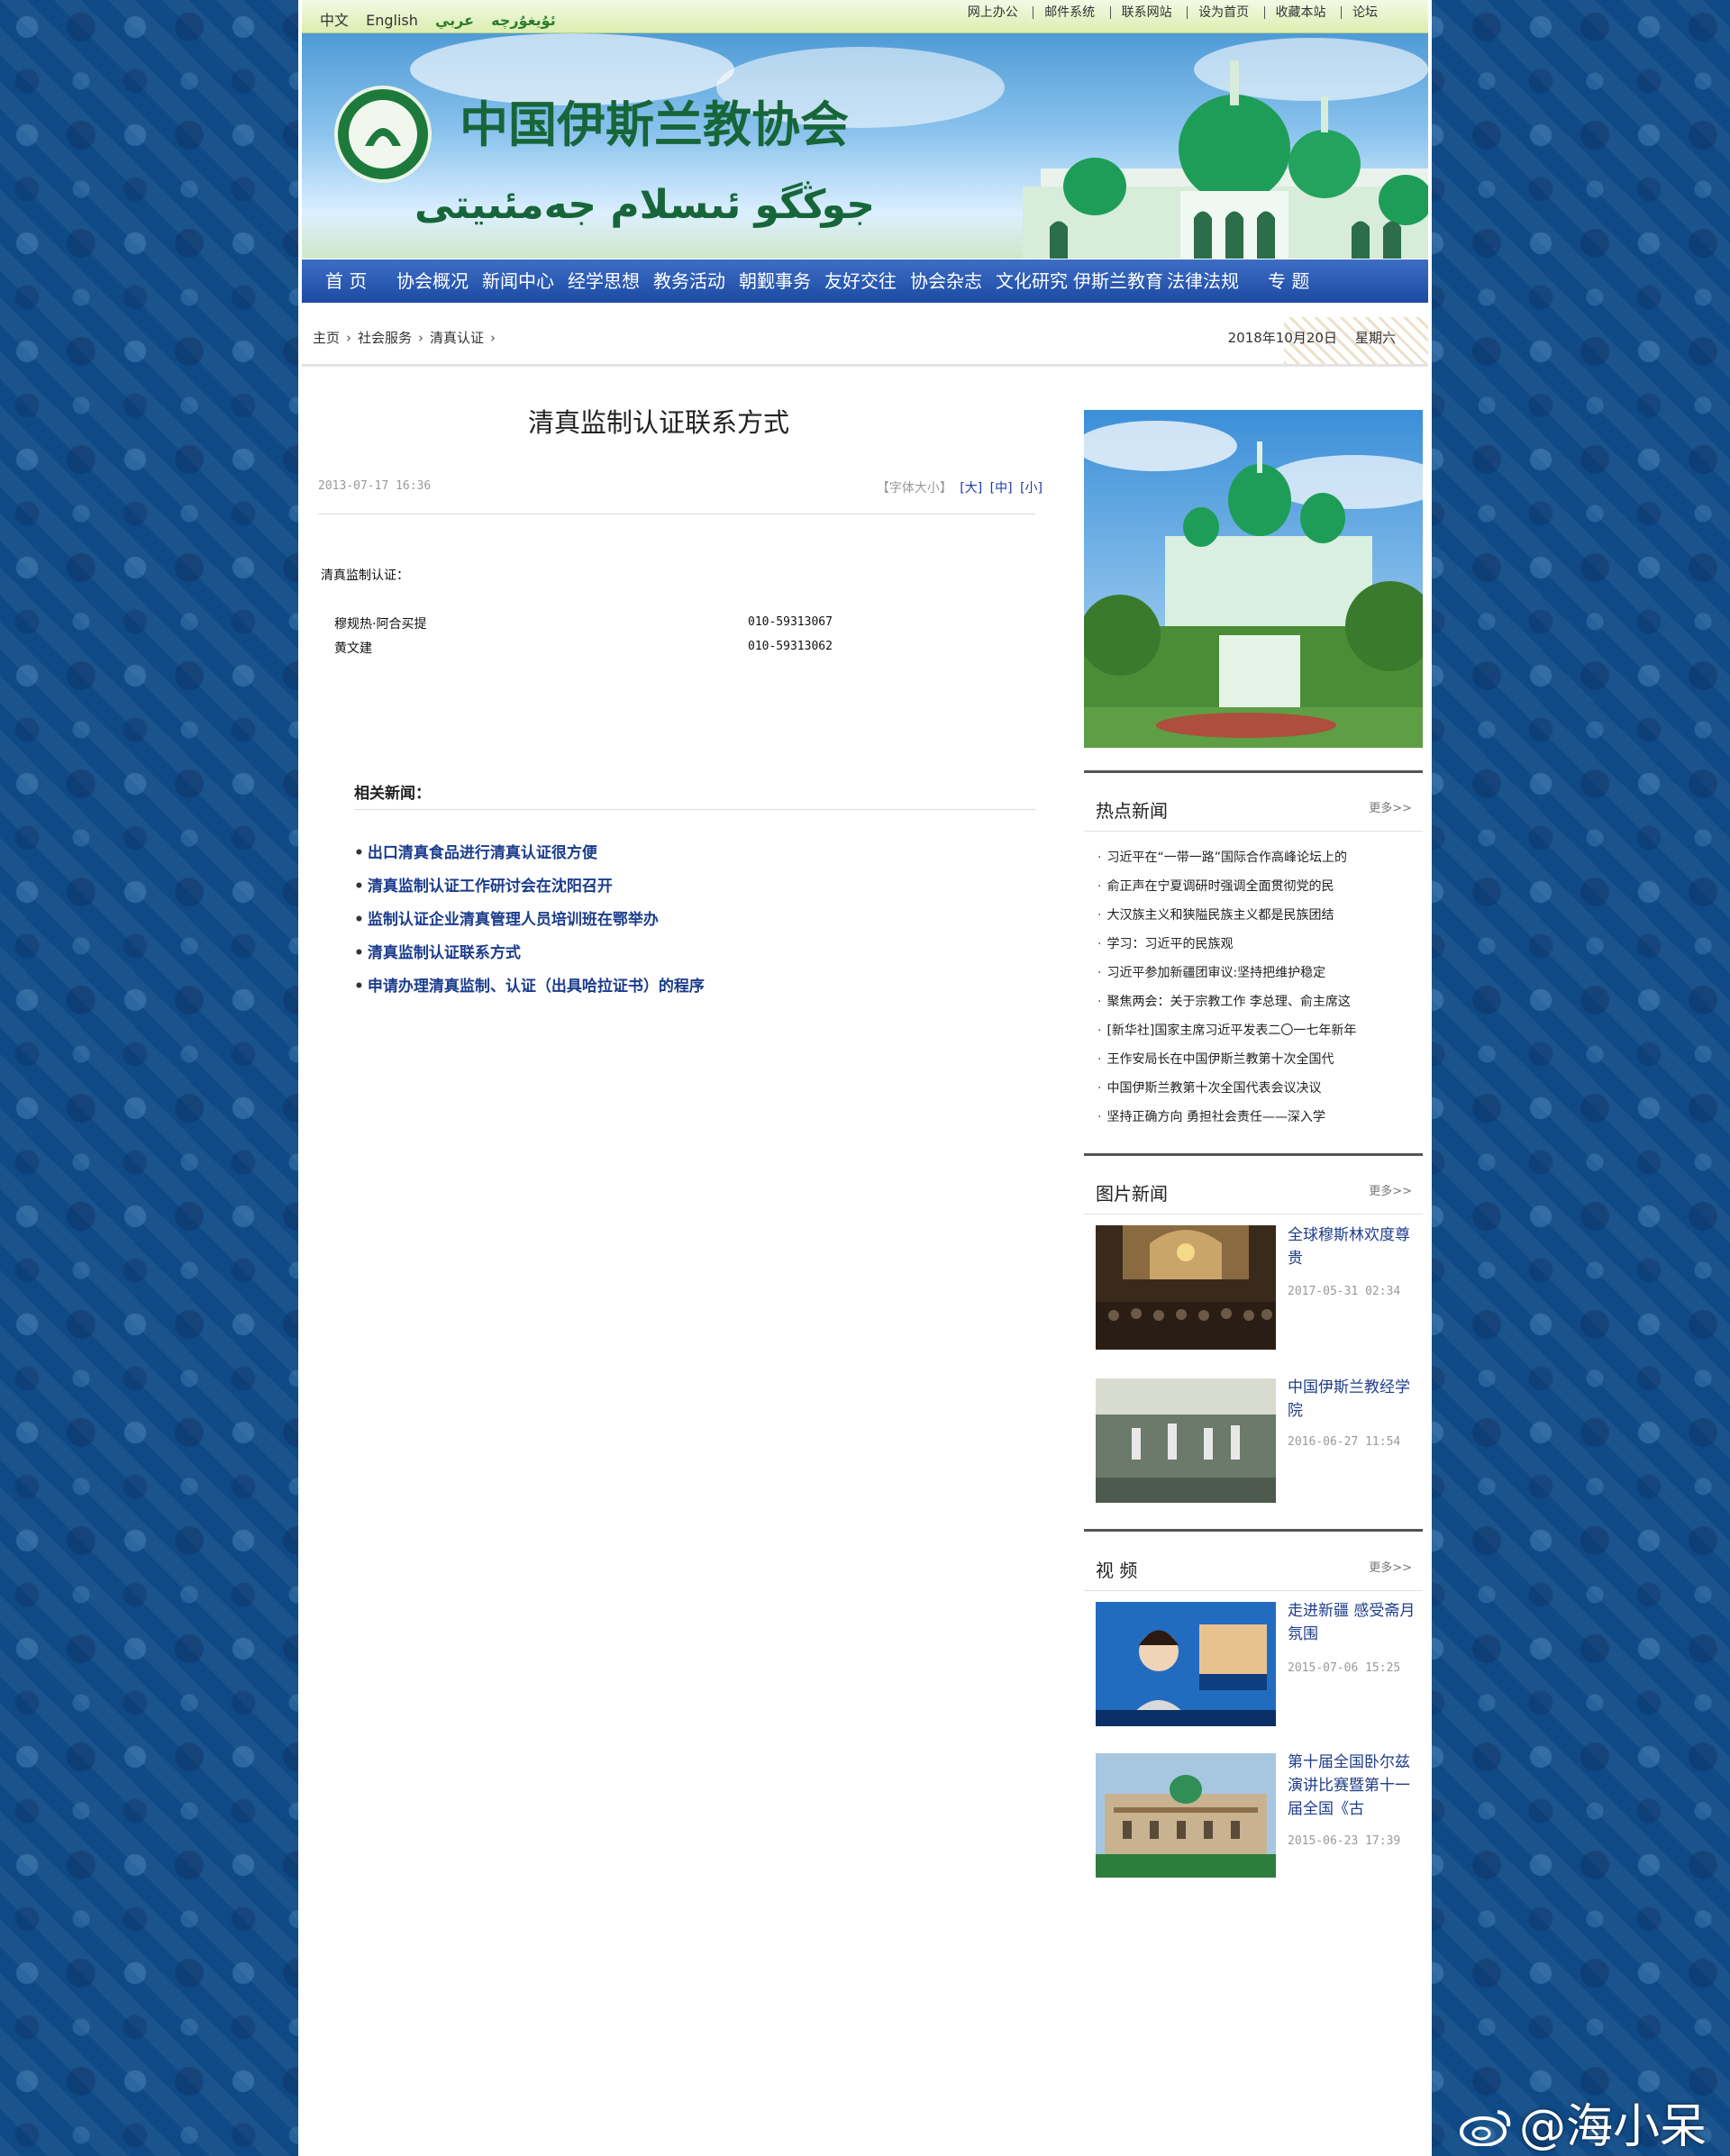 Image resolution: width=1730 pixels, height=2156 pixels. What do you see at coordinates (1353, 1622) in the screenshot?
I see `video-item-title: 走进新疆 感受斋月氛围` at bounding box center [1353, 1622].